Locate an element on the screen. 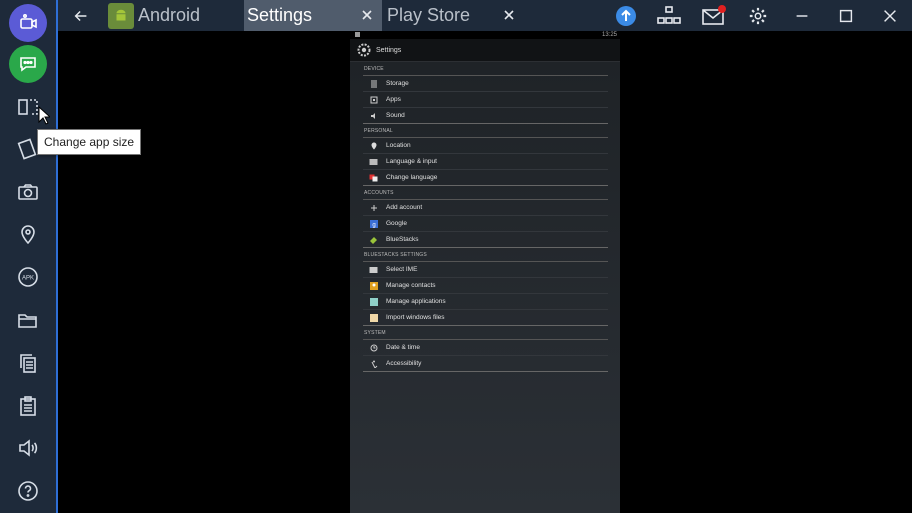 This screenshot has height=513, width=912. item-label: Language & input is located at coordinates (411, 161).